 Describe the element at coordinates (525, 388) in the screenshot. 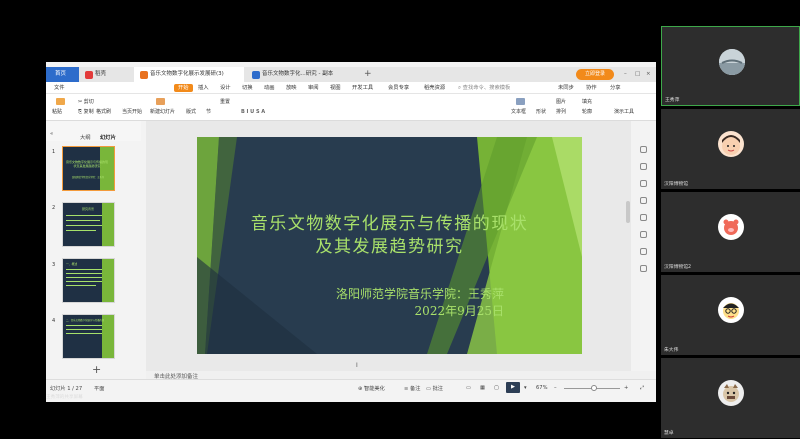

I see `play-options-icon: ▾` at that location.